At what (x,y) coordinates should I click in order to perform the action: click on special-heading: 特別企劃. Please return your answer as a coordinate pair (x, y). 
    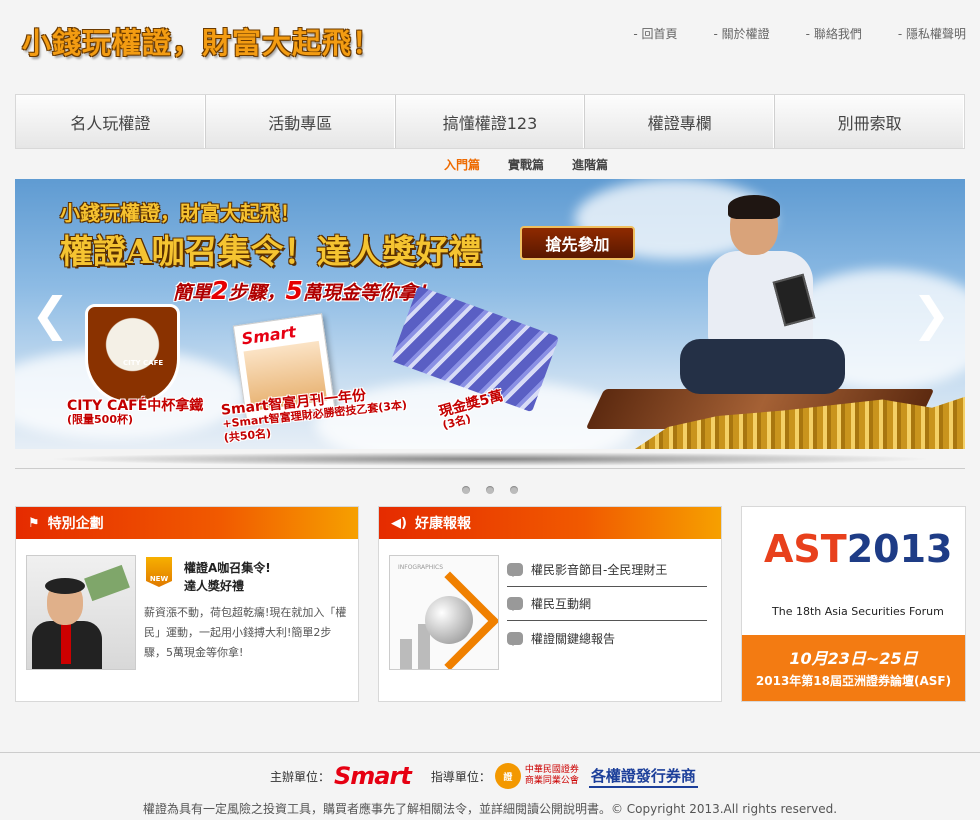
    Looking at the image, I should click on (75, 524).